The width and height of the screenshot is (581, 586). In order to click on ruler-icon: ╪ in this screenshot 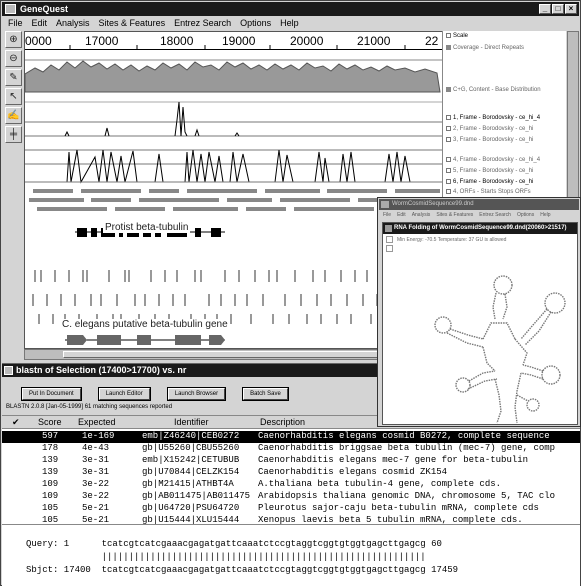, I will do `click(13, 134)`.